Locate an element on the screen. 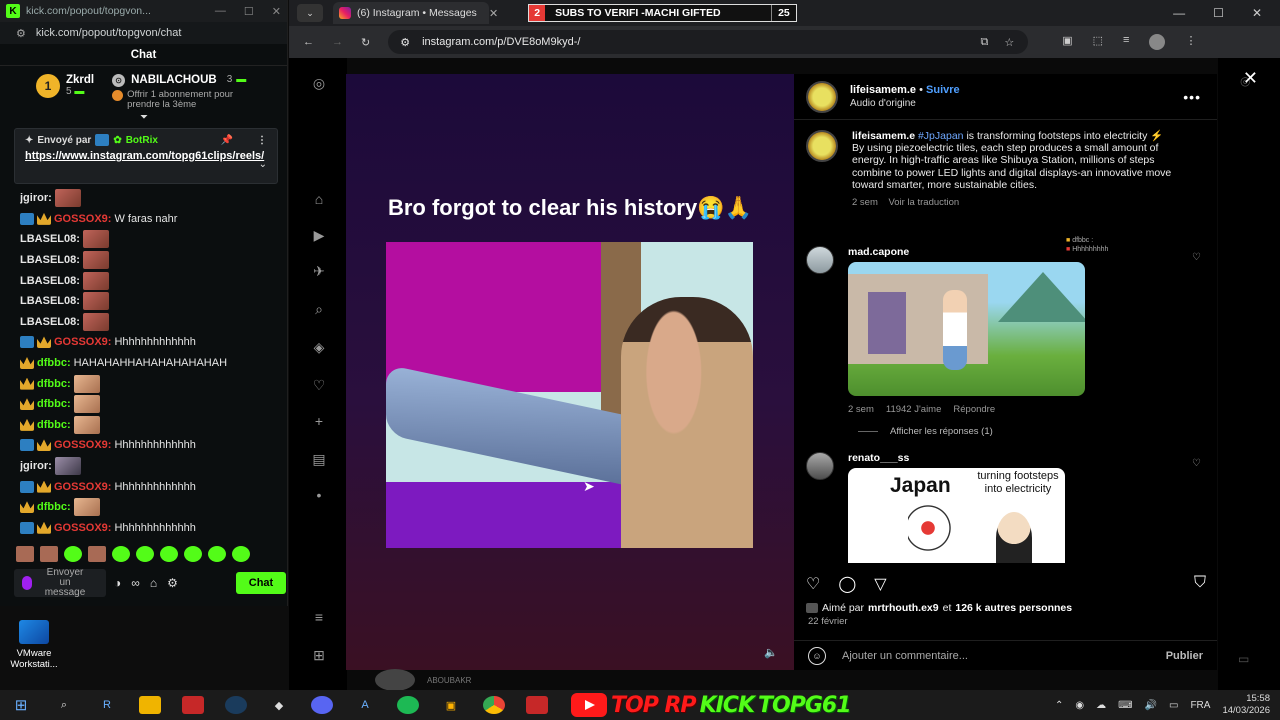  emote-picker-icon: ◑ is located at coordinates (117, 583).